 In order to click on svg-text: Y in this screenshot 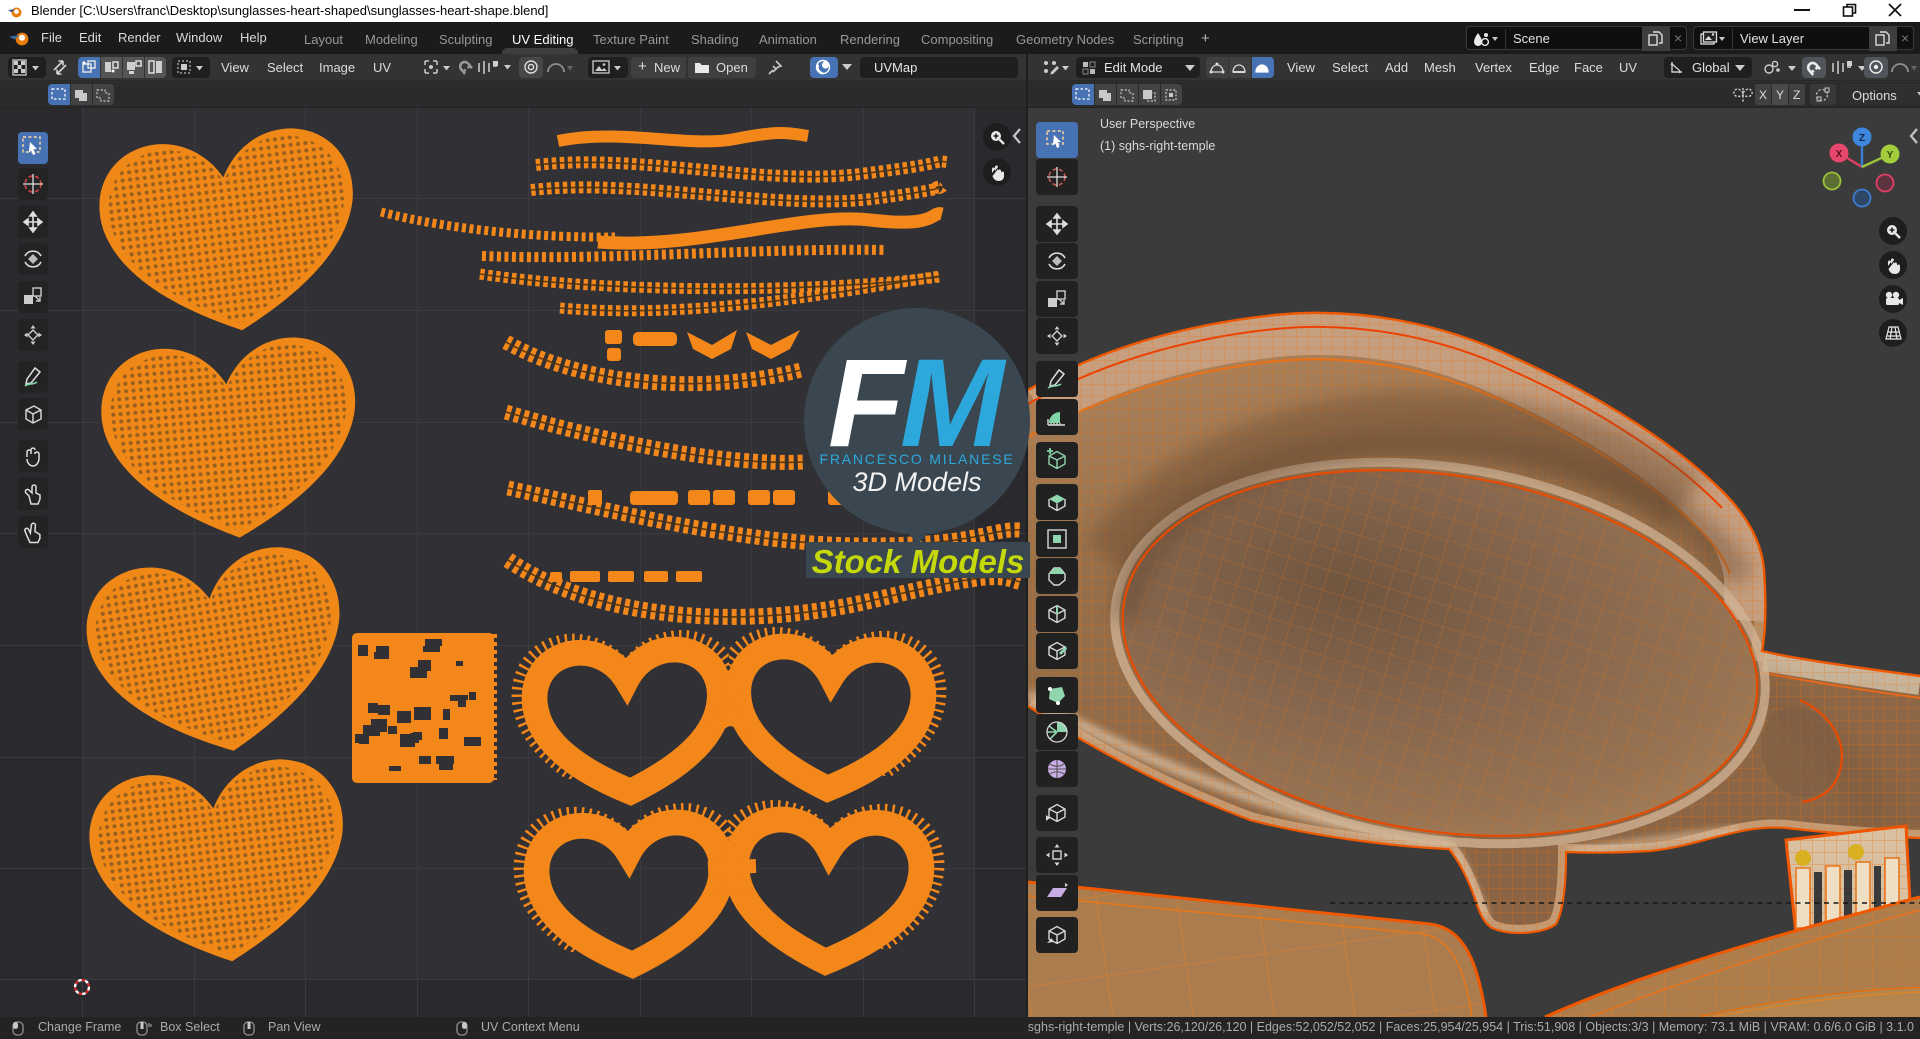, I will do `click(1890, 155)`.